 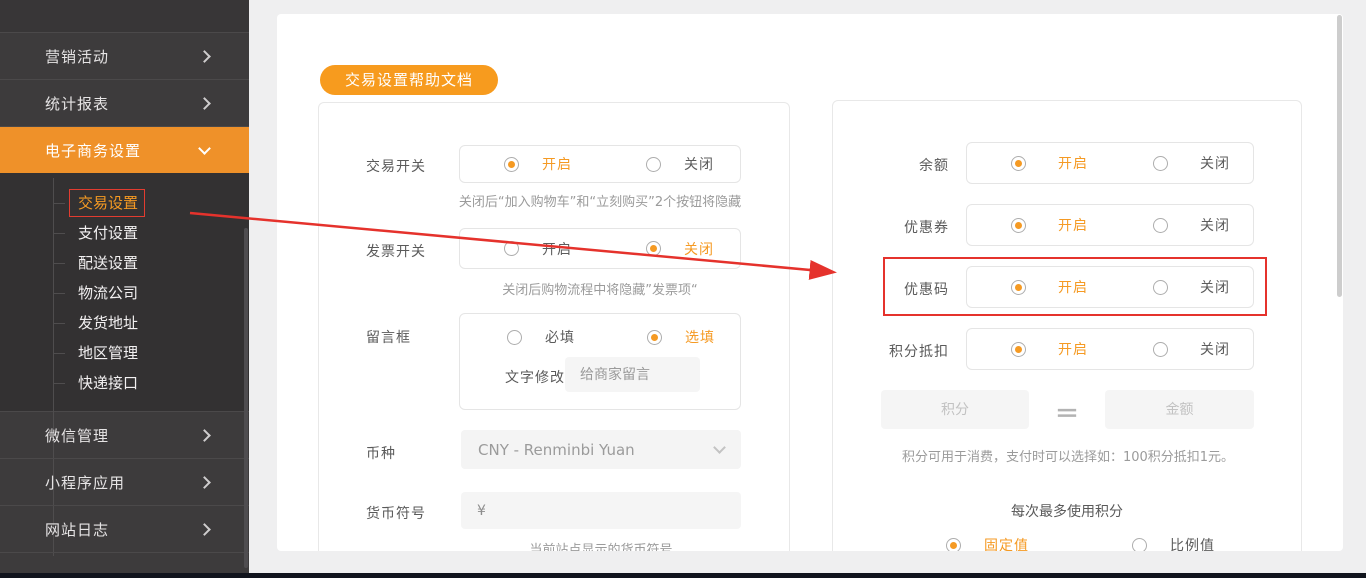 What do you see at coordinates (77, 56) in the screenshot?
I see `sidebar-item-label: 营销活动` at bounding box center [77, 56].